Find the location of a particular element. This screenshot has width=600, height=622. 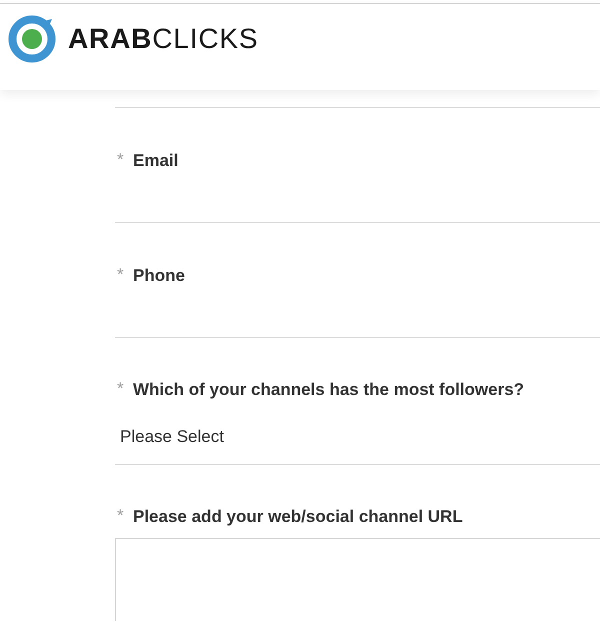

field-label: Please add your web/social channel URL is located at coordinates (298, 517).